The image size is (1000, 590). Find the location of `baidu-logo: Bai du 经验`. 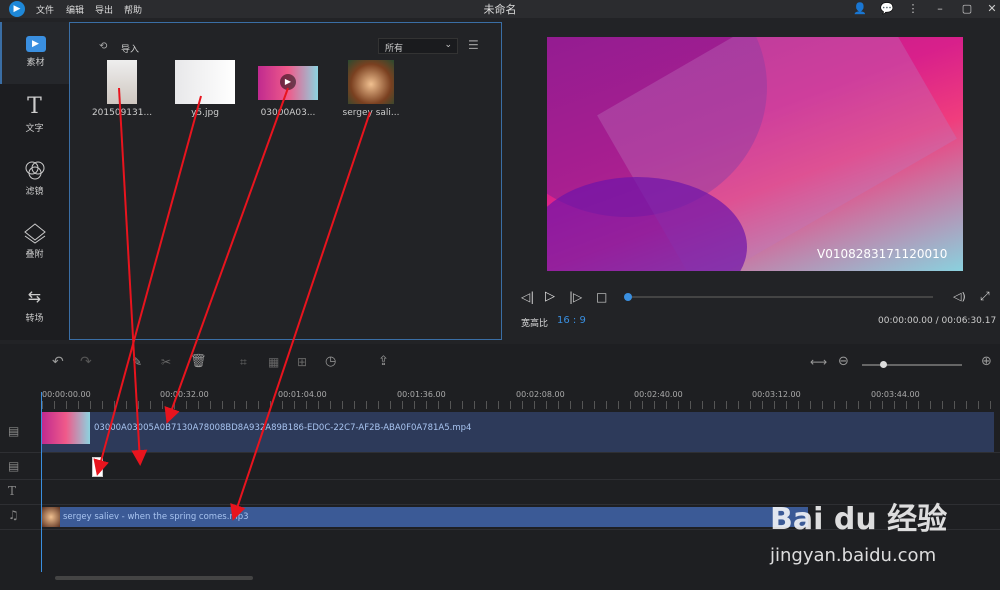

baidu-logo: Bai du 经验 is located at coordinates (859, 519).